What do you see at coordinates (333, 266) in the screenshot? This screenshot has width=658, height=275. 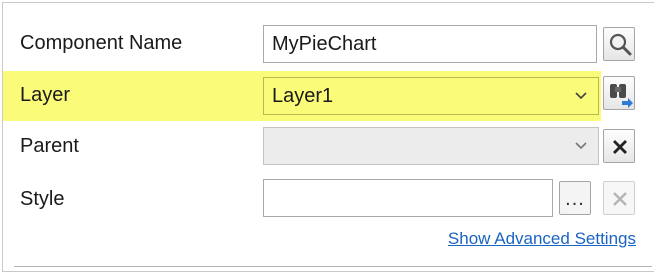 I see `divider` at bounding box center [333, 266].